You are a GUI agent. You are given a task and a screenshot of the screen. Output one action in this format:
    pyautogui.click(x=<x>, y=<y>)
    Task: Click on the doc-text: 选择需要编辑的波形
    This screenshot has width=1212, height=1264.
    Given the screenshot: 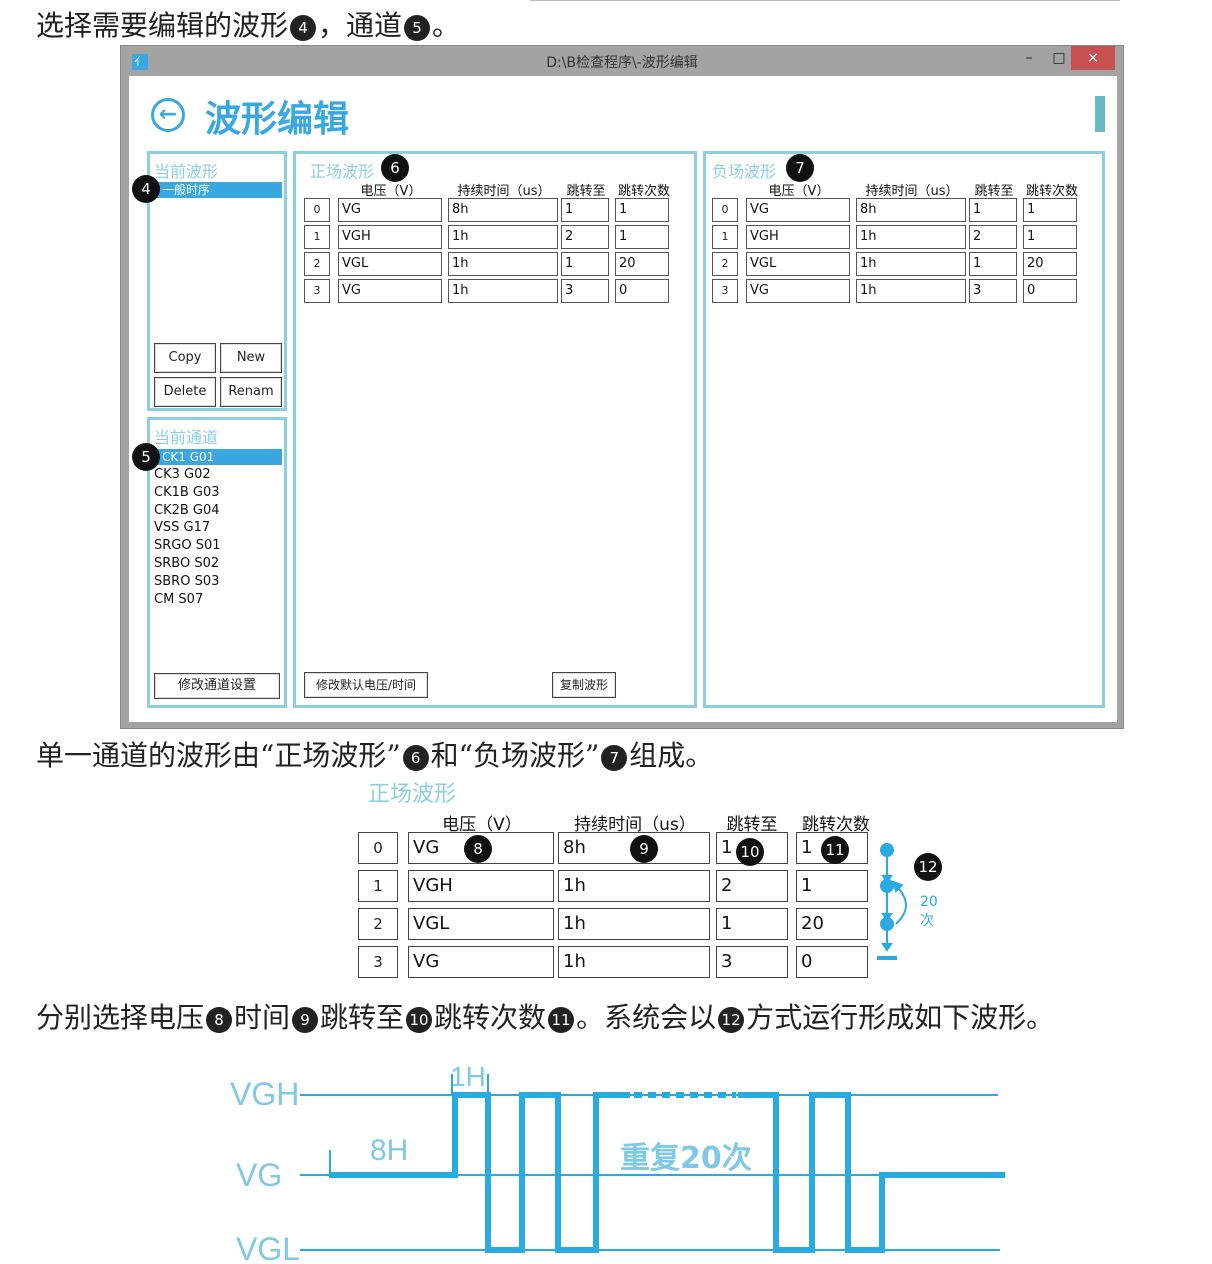 What is the action you would take?
    pyautogui.click(x=162, y=25)
    